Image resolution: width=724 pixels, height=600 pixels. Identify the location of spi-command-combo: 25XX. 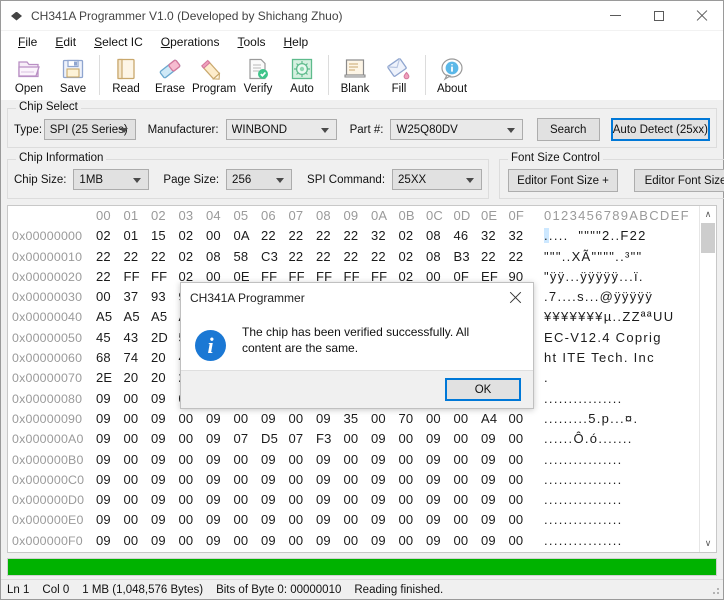
(437, 179).